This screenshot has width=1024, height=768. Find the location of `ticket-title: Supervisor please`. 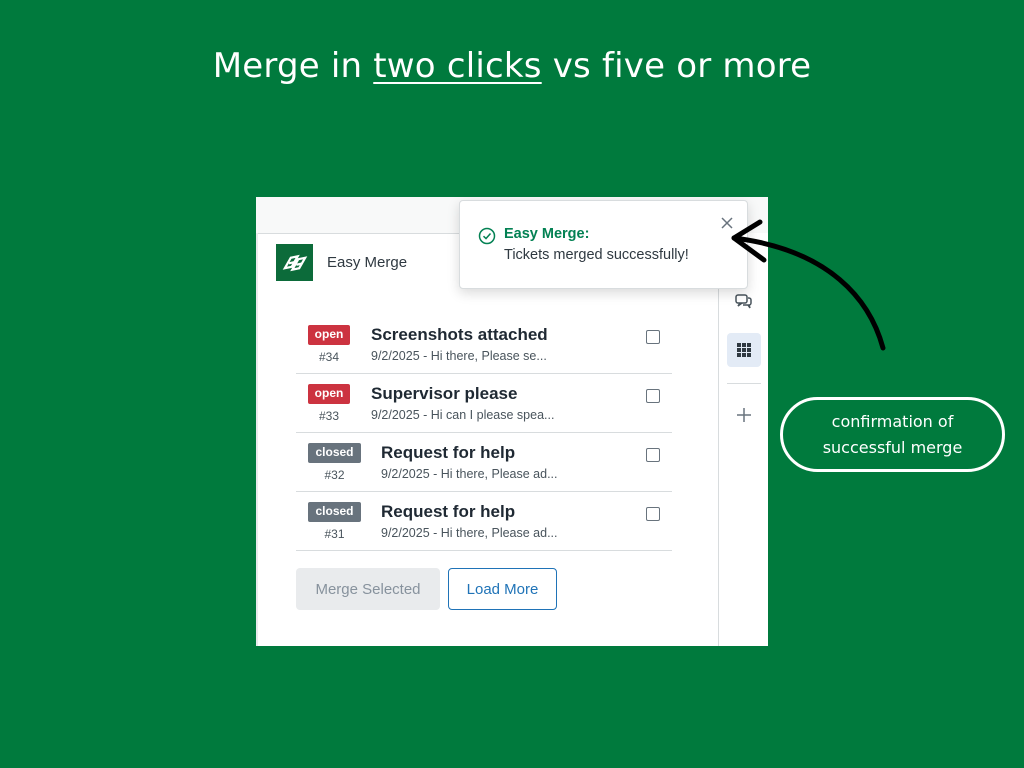

ticket-title: Supervisor please is located at coordinates (462, 394).